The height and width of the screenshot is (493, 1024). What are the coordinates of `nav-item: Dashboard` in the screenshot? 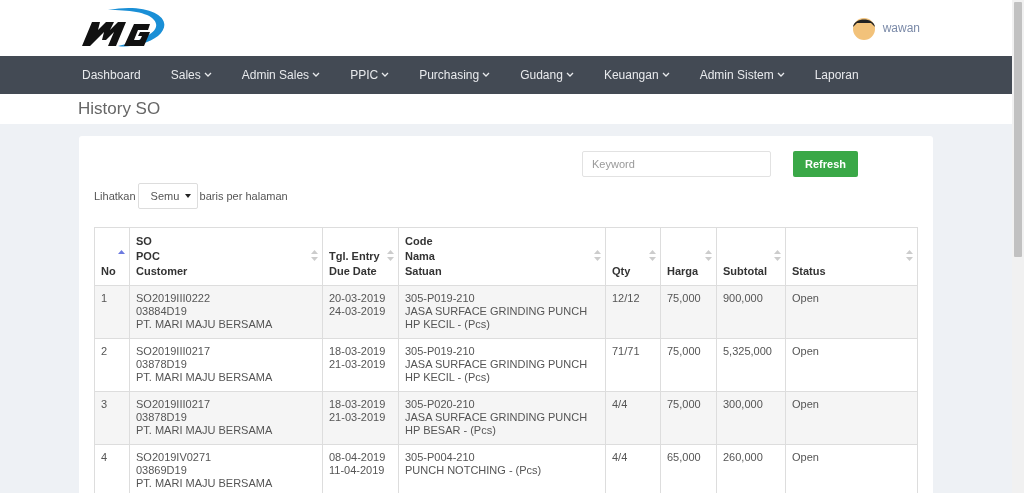 It's located at (111, 75).